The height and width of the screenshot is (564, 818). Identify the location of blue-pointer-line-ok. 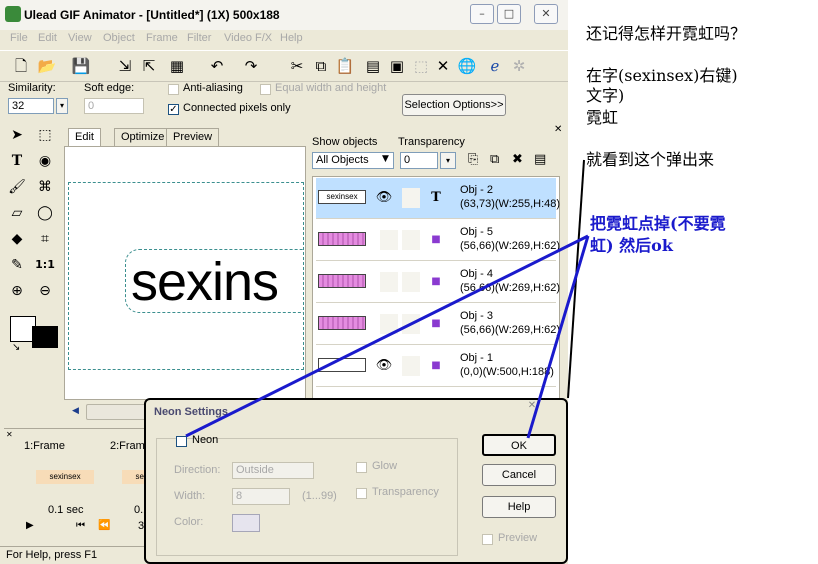
(558, 337).